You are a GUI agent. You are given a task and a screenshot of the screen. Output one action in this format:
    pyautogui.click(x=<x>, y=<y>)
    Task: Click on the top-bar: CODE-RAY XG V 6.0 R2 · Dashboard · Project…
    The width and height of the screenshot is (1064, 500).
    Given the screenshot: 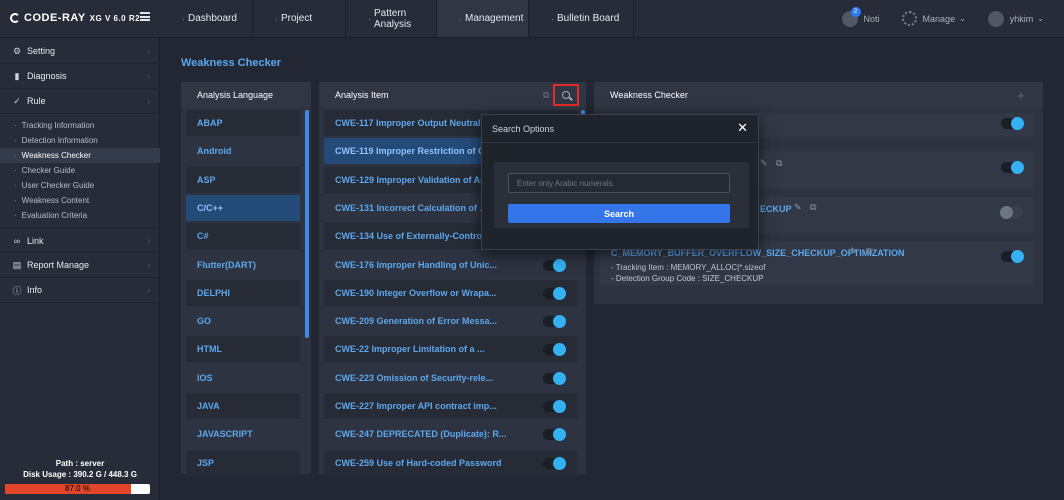 What is the action you would take?
    pyautogui.click(x=532, y=19)
    